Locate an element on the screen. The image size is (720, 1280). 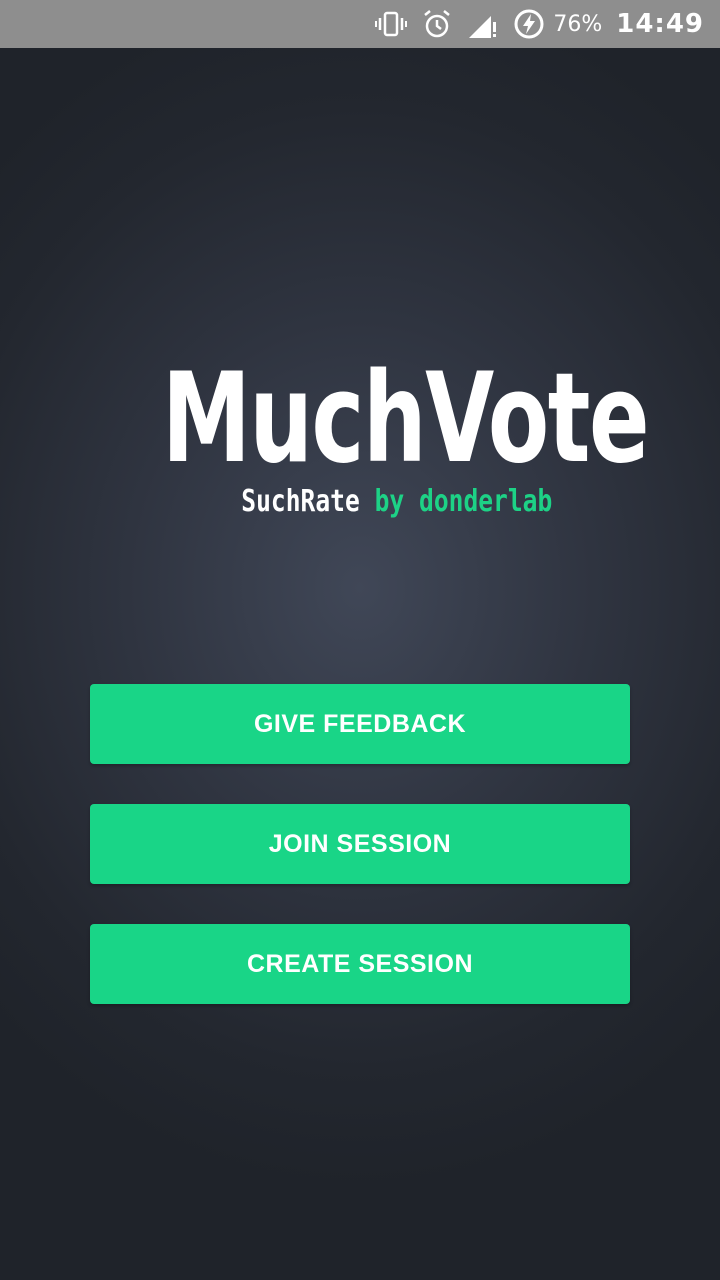
logo-product-name: SuchRate is located at coordinates (300, 501).